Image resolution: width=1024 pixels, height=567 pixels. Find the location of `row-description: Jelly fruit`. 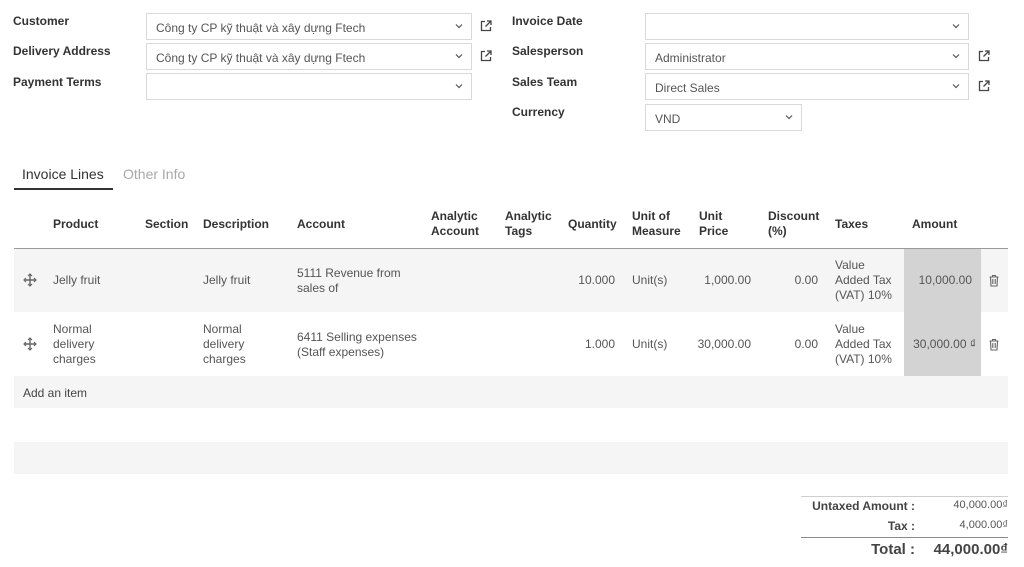

row-description: Jelly fruit is located at coordinates (227, 280).